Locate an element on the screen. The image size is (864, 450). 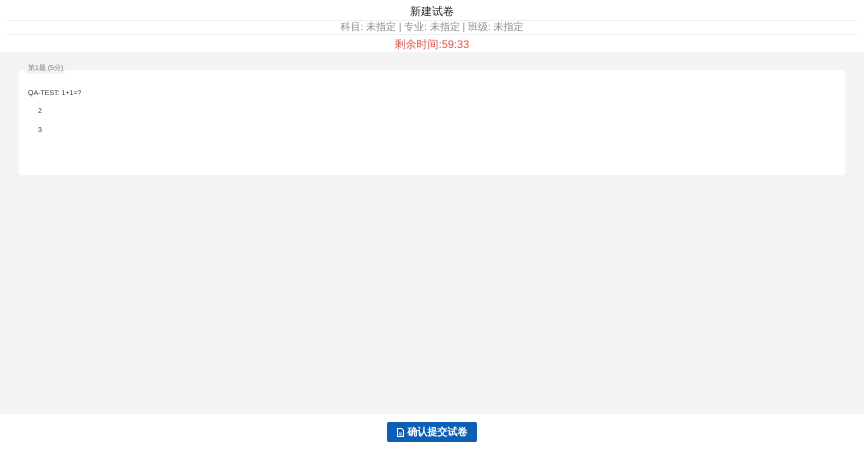
submit-button: 确认提交试卷 is located at coordinates (432, 432).